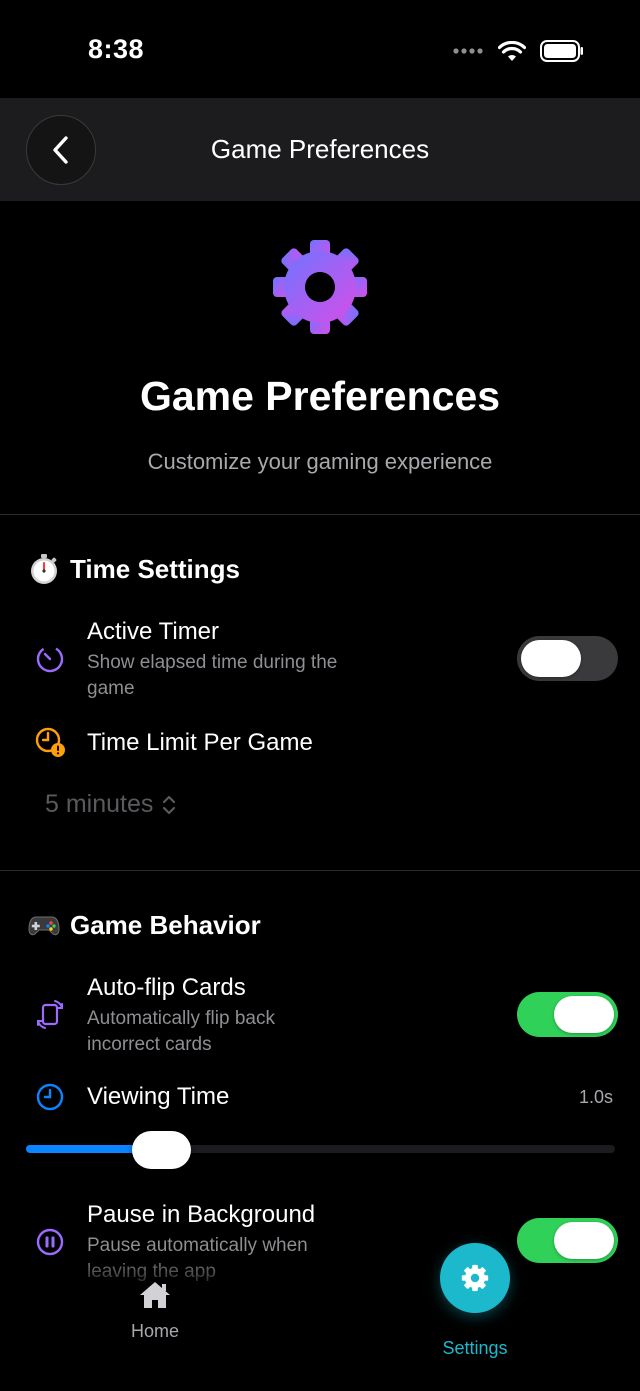 The image size is (640, 1391). I want to click on tab-home: Home, so click(155, 1311).